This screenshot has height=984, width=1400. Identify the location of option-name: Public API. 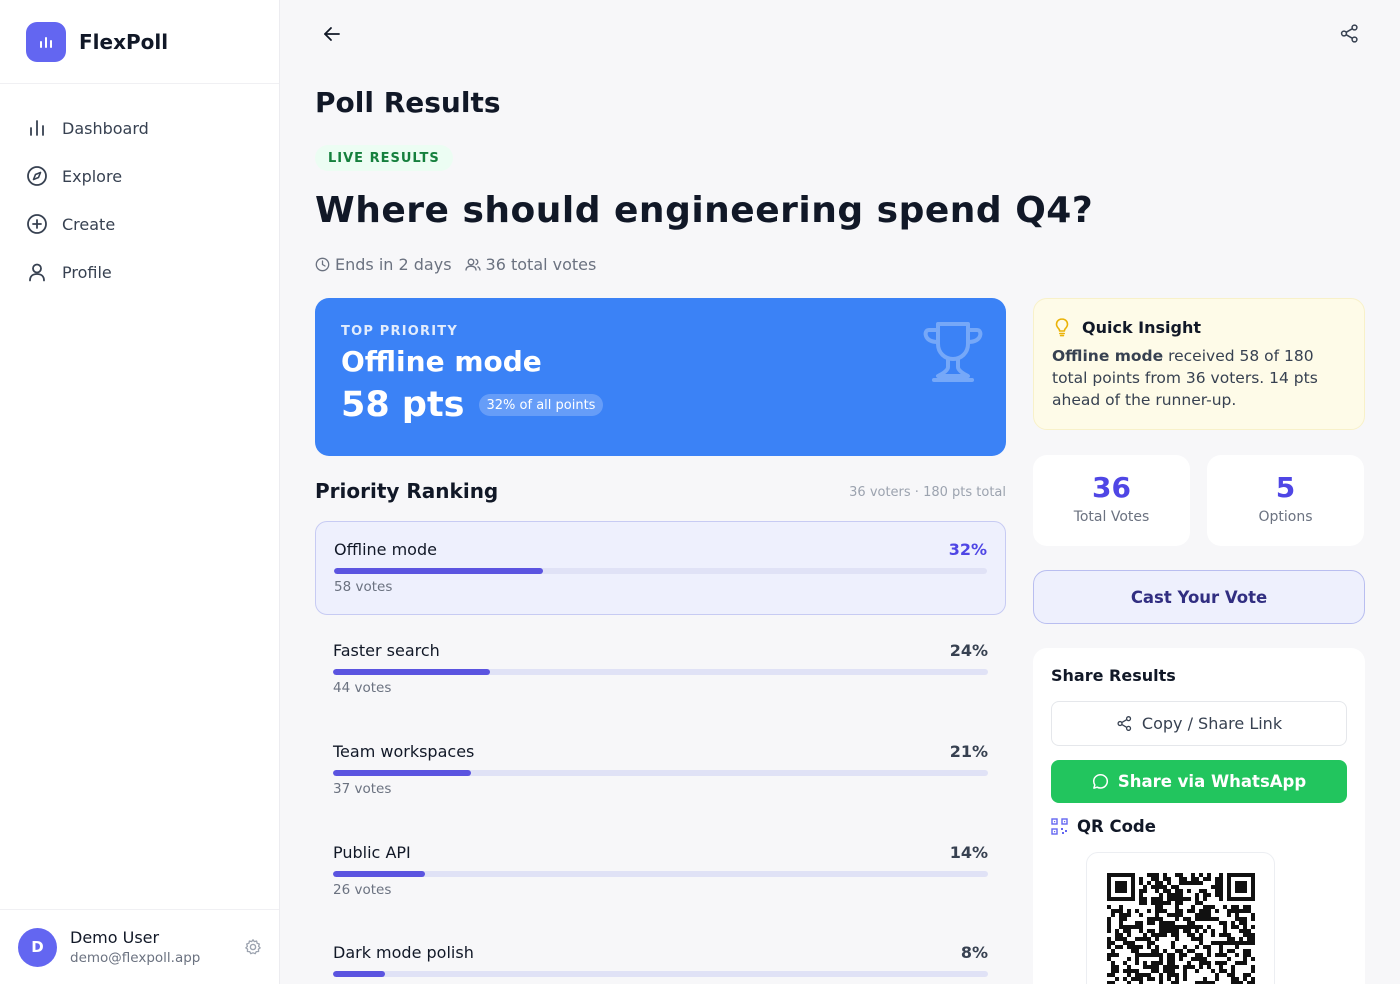
(372, 852).